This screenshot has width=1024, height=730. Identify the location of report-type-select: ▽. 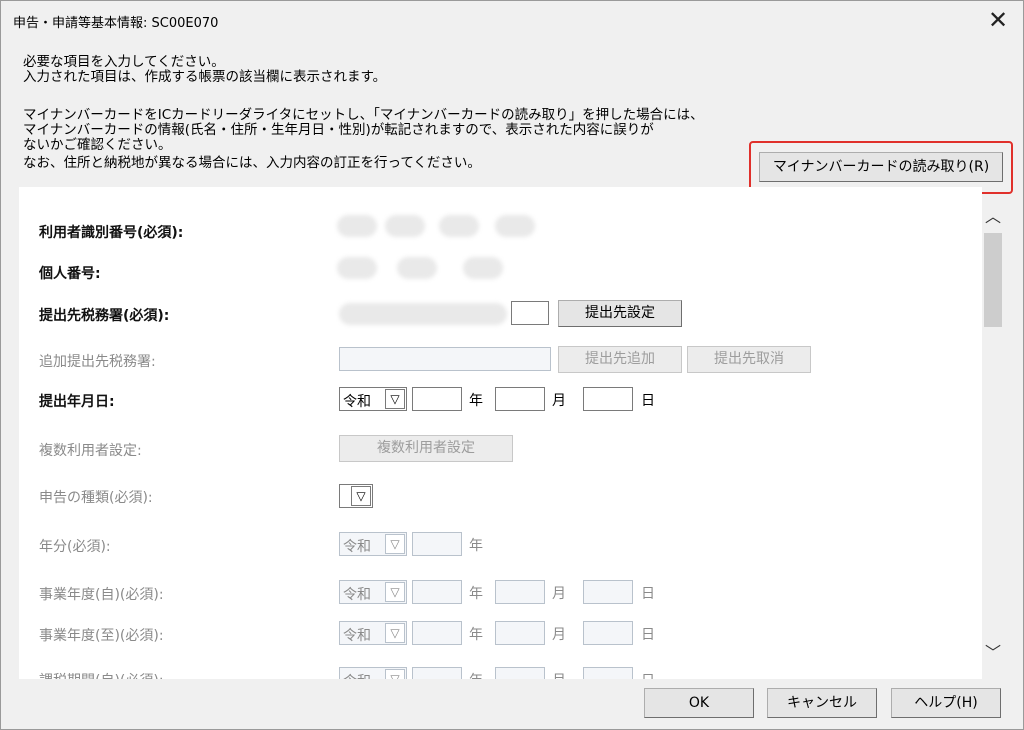
(356, 496).